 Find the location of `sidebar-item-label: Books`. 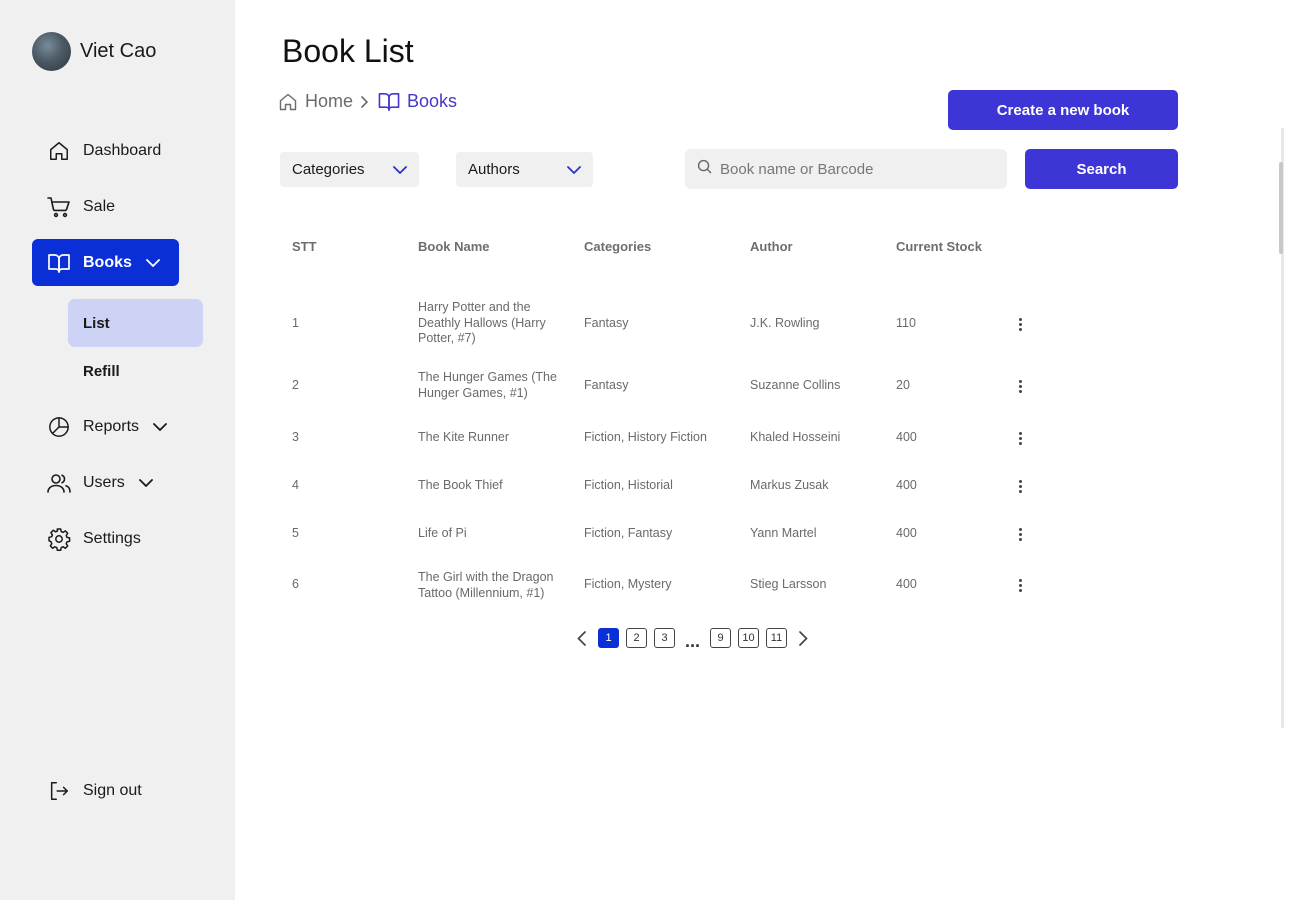

sidebar-item-label: Books is located at coordinates (107, 262).